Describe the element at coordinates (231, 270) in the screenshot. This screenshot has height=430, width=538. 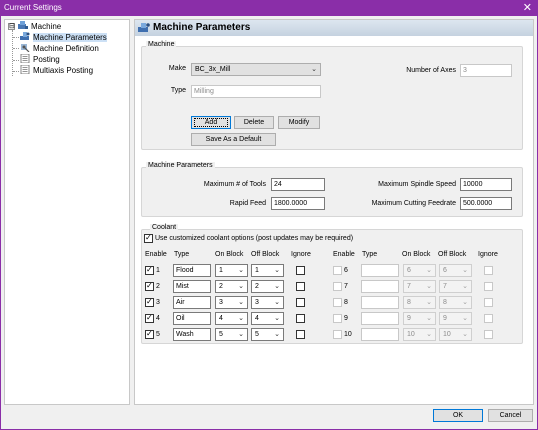
I see `coolant-on-block-select: 1 ⌄` at that location.